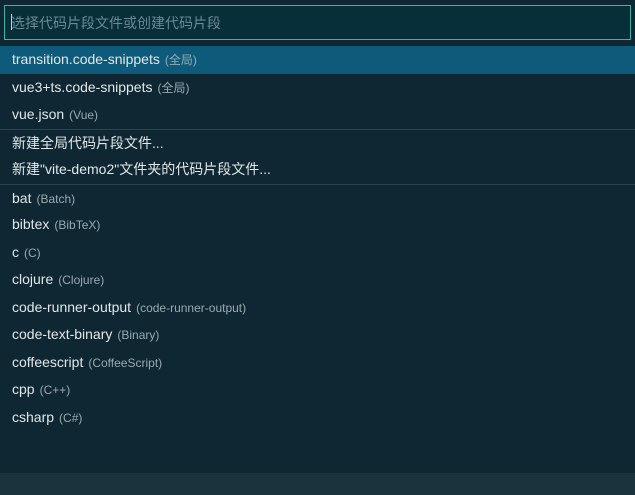 The height and width of the screenshot is (495, 635). I want to click on list-item-label: code-text-binary, so click(62, 334).